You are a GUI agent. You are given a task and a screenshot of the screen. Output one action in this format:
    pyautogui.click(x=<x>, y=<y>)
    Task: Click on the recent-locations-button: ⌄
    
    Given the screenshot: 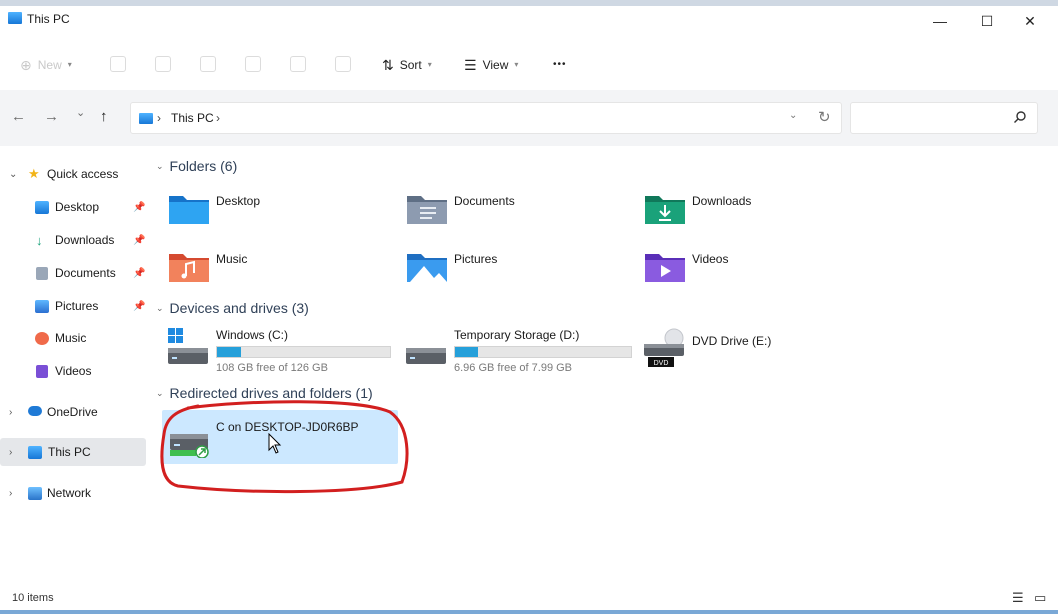 What is the action you would take?
    pyautogui.click(x=80, y=112)
    